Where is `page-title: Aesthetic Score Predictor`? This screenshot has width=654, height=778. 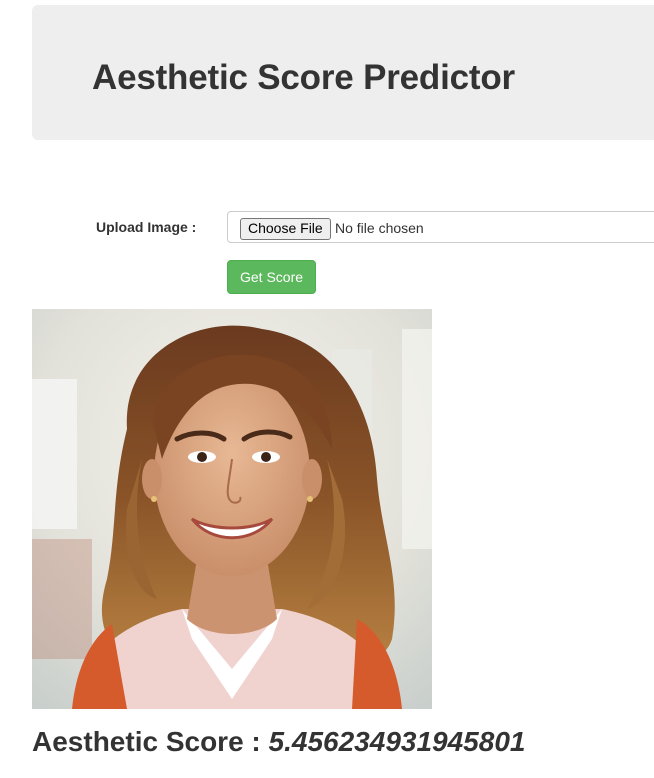 page-title: Aesthetic Score Predictor is located at coordinates (303, 77).